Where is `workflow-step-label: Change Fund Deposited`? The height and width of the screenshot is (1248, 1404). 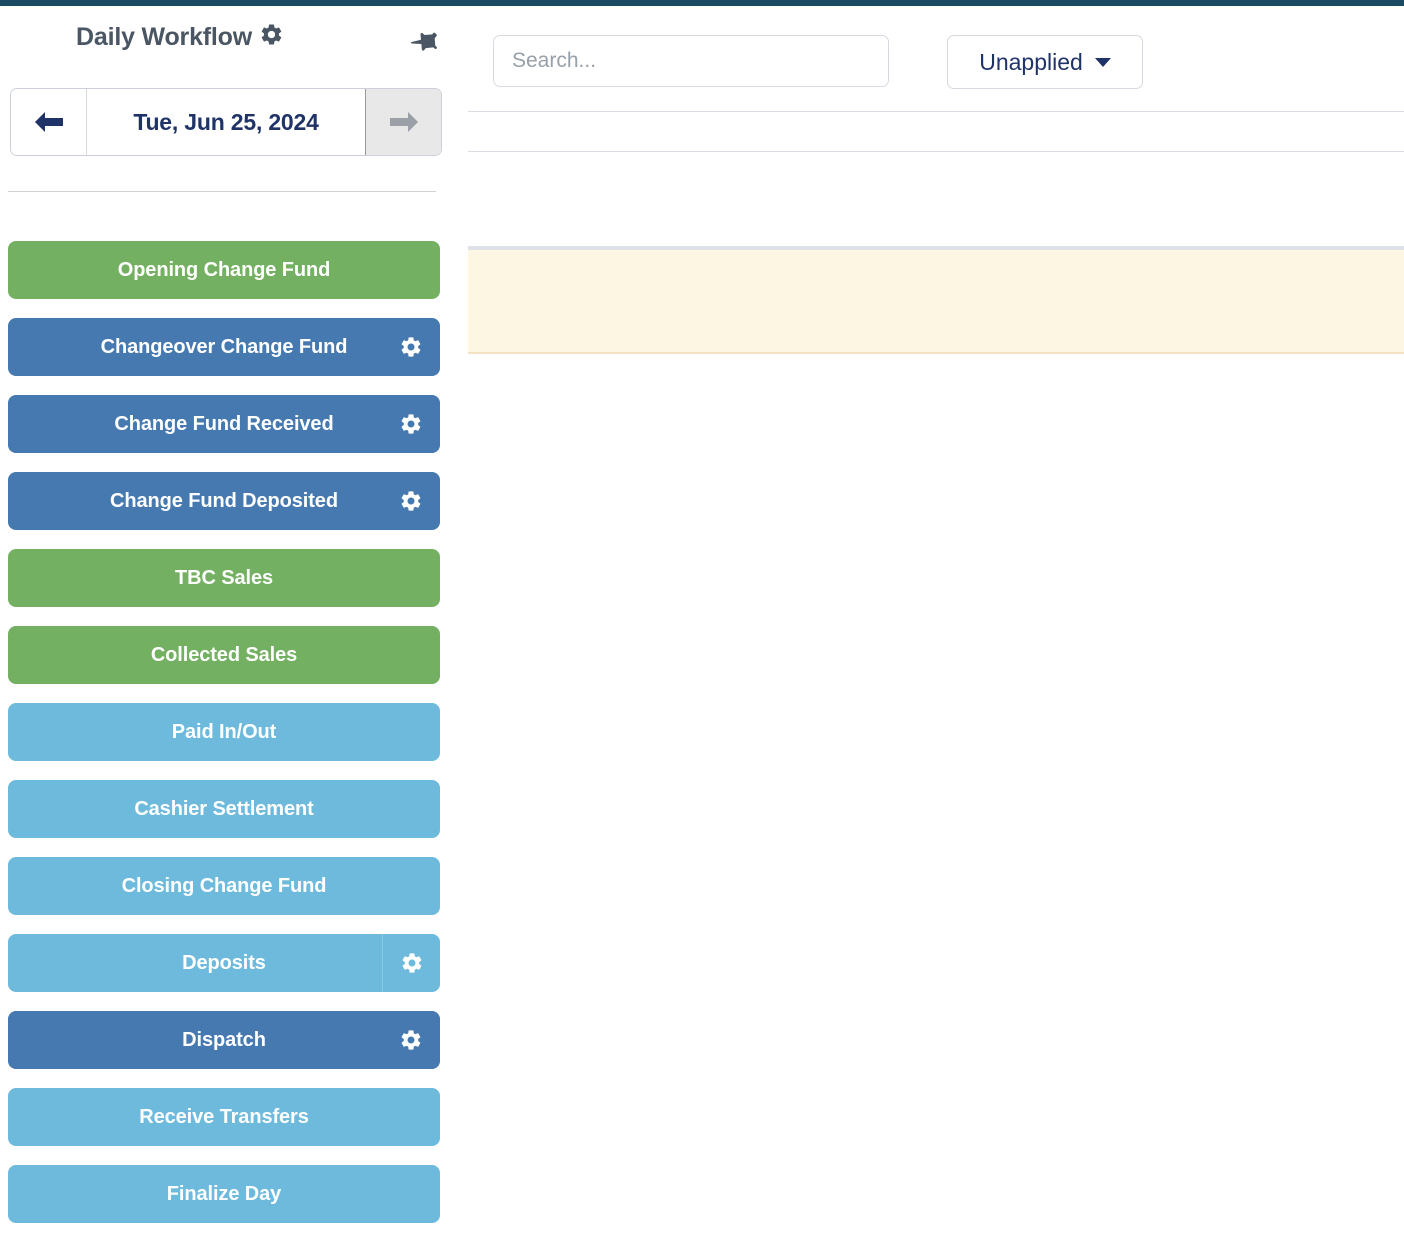
workflow-step-label: Change Fund Deposited is located at coordinates (224, 500).